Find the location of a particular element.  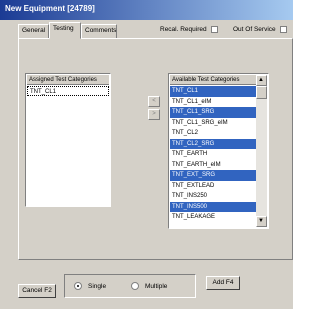

radio-multiple-dot is located at coordinates (135, 286).